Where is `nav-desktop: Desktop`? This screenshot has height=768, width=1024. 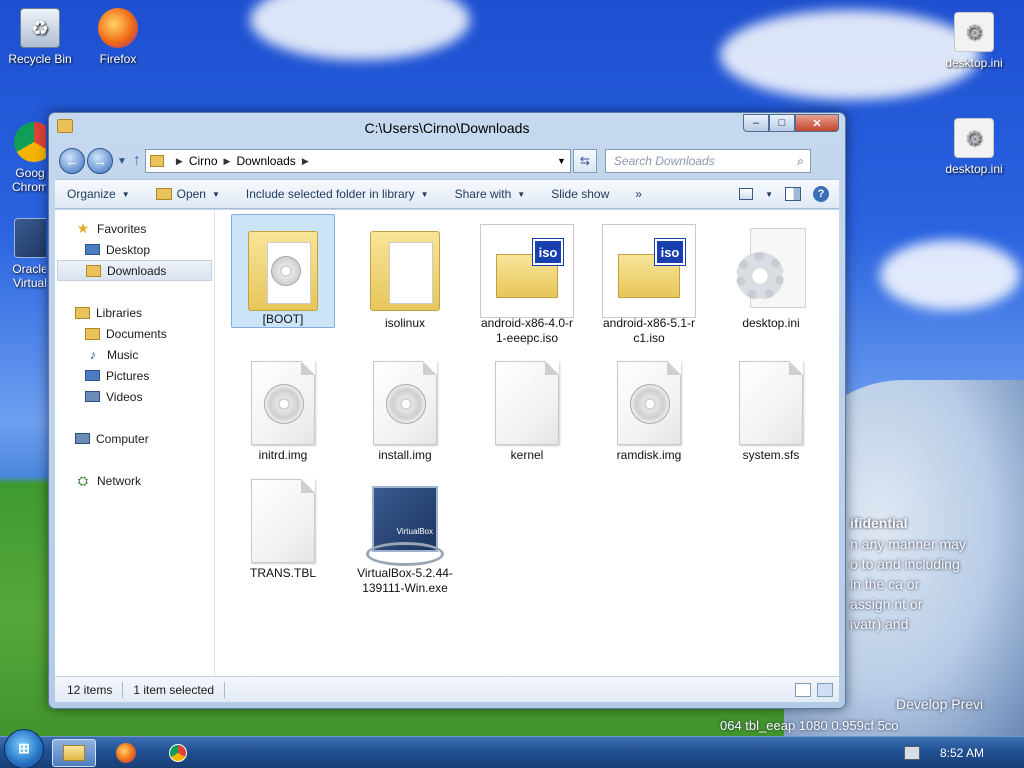
nav-desktop: Desktop is located at coordinates (134, 249).